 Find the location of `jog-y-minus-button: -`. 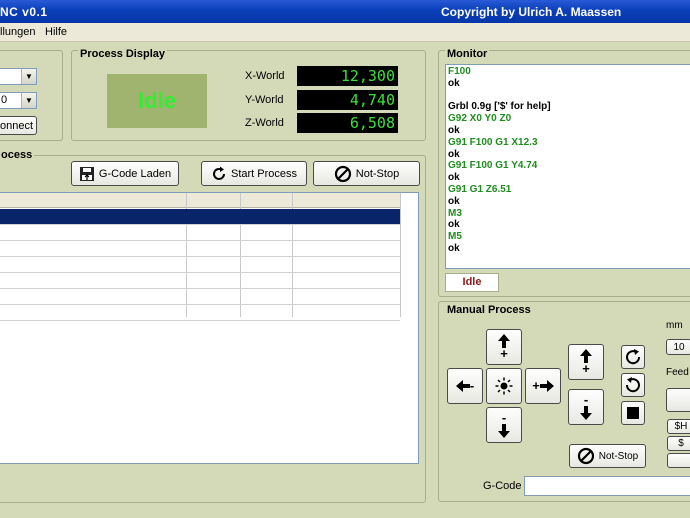

jog-y-minus-button: - is located at coordinates (504, 425).